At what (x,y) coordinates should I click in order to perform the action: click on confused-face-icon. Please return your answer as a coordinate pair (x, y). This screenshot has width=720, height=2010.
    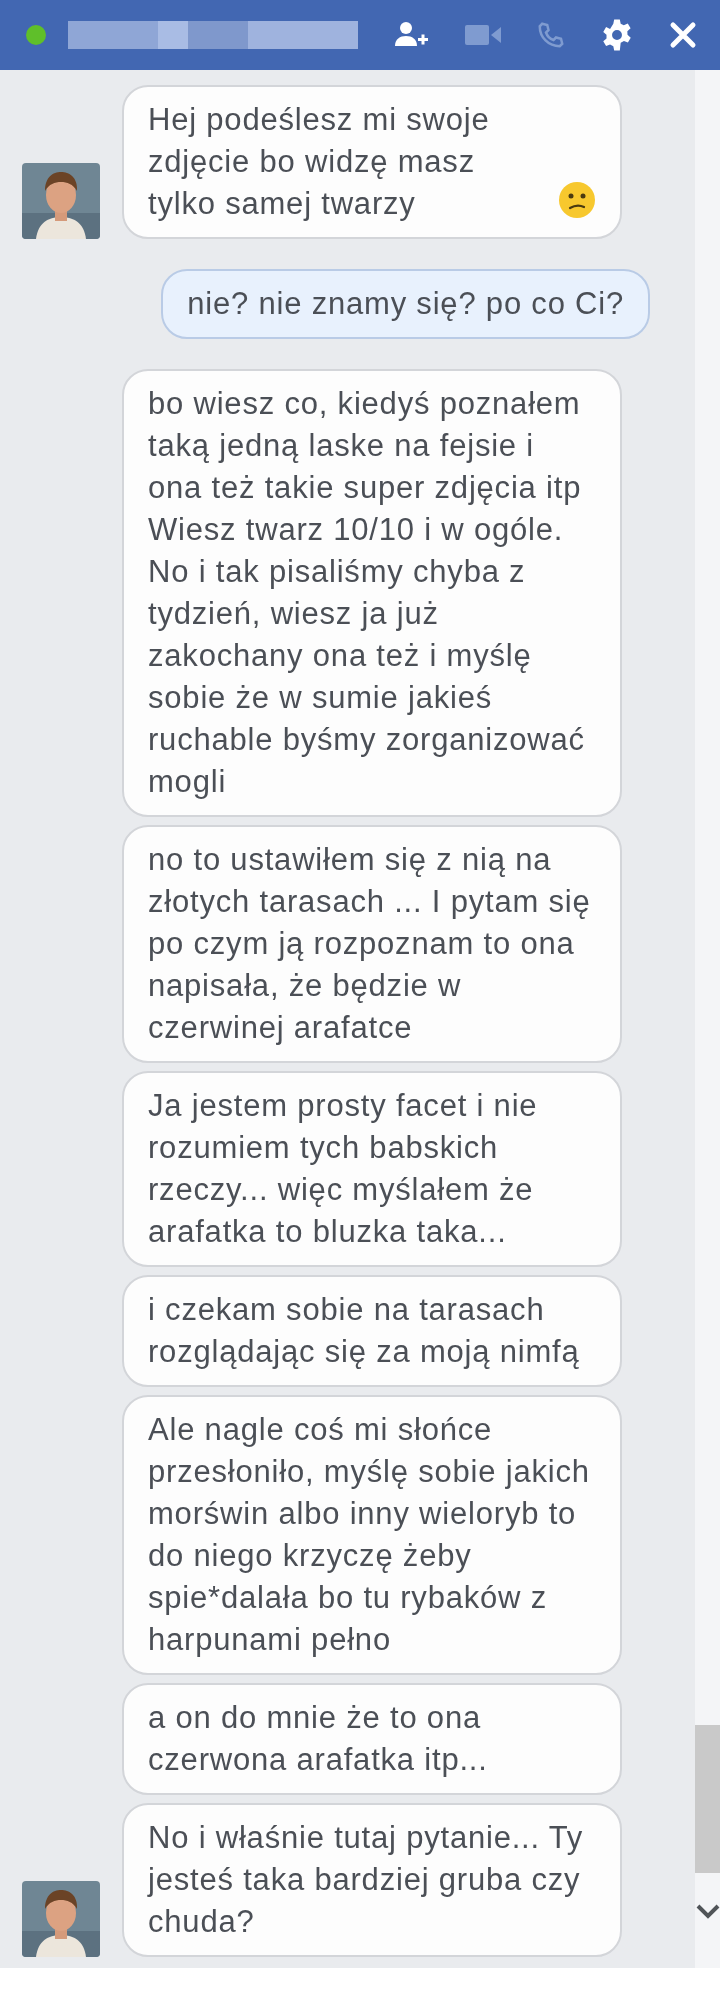
    Looking at the image, I should click on (577, 199).